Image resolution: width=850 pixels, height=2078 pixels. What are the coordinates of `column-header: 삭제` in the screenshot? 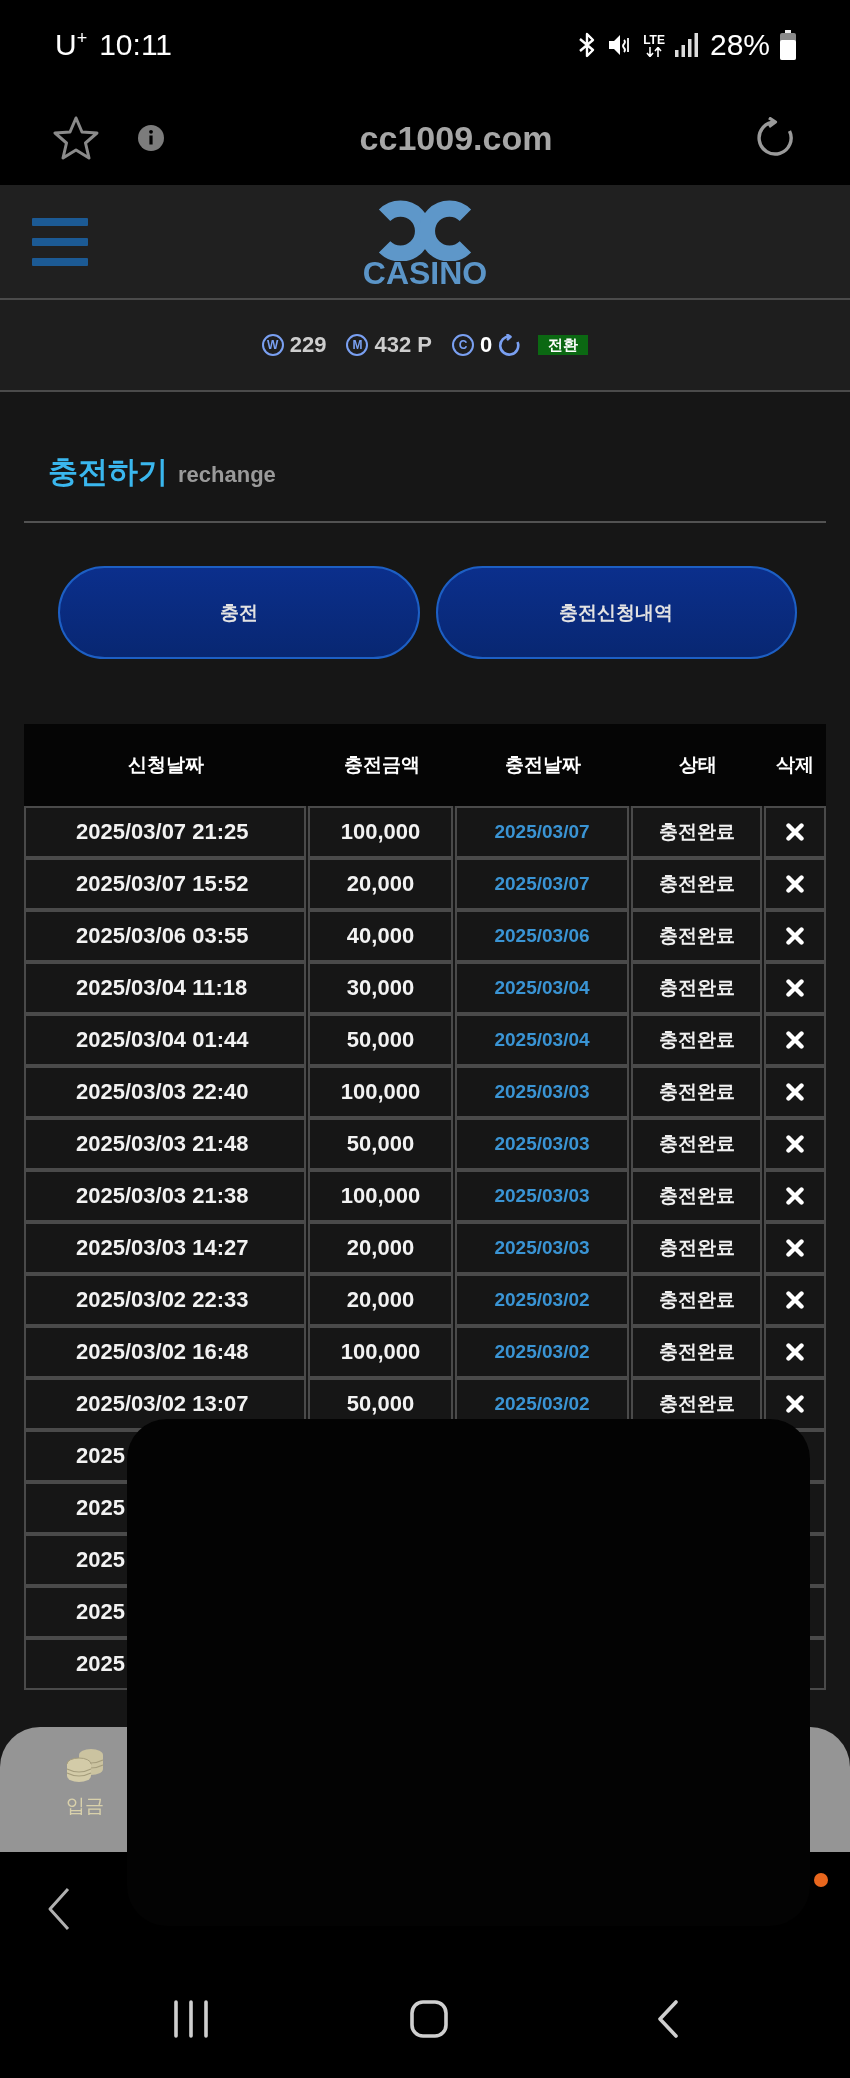 It's located at (795, 765).